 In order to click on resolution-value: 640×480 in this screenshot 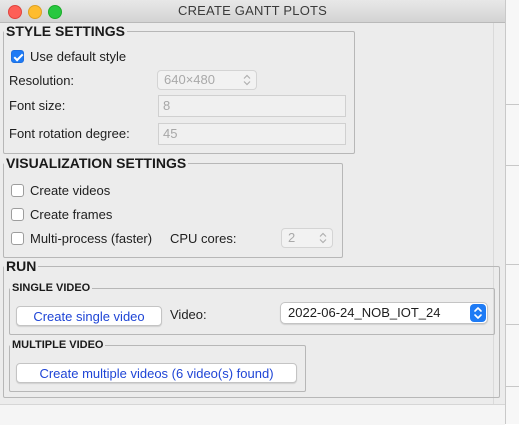, I will do `click(189, 79)`.